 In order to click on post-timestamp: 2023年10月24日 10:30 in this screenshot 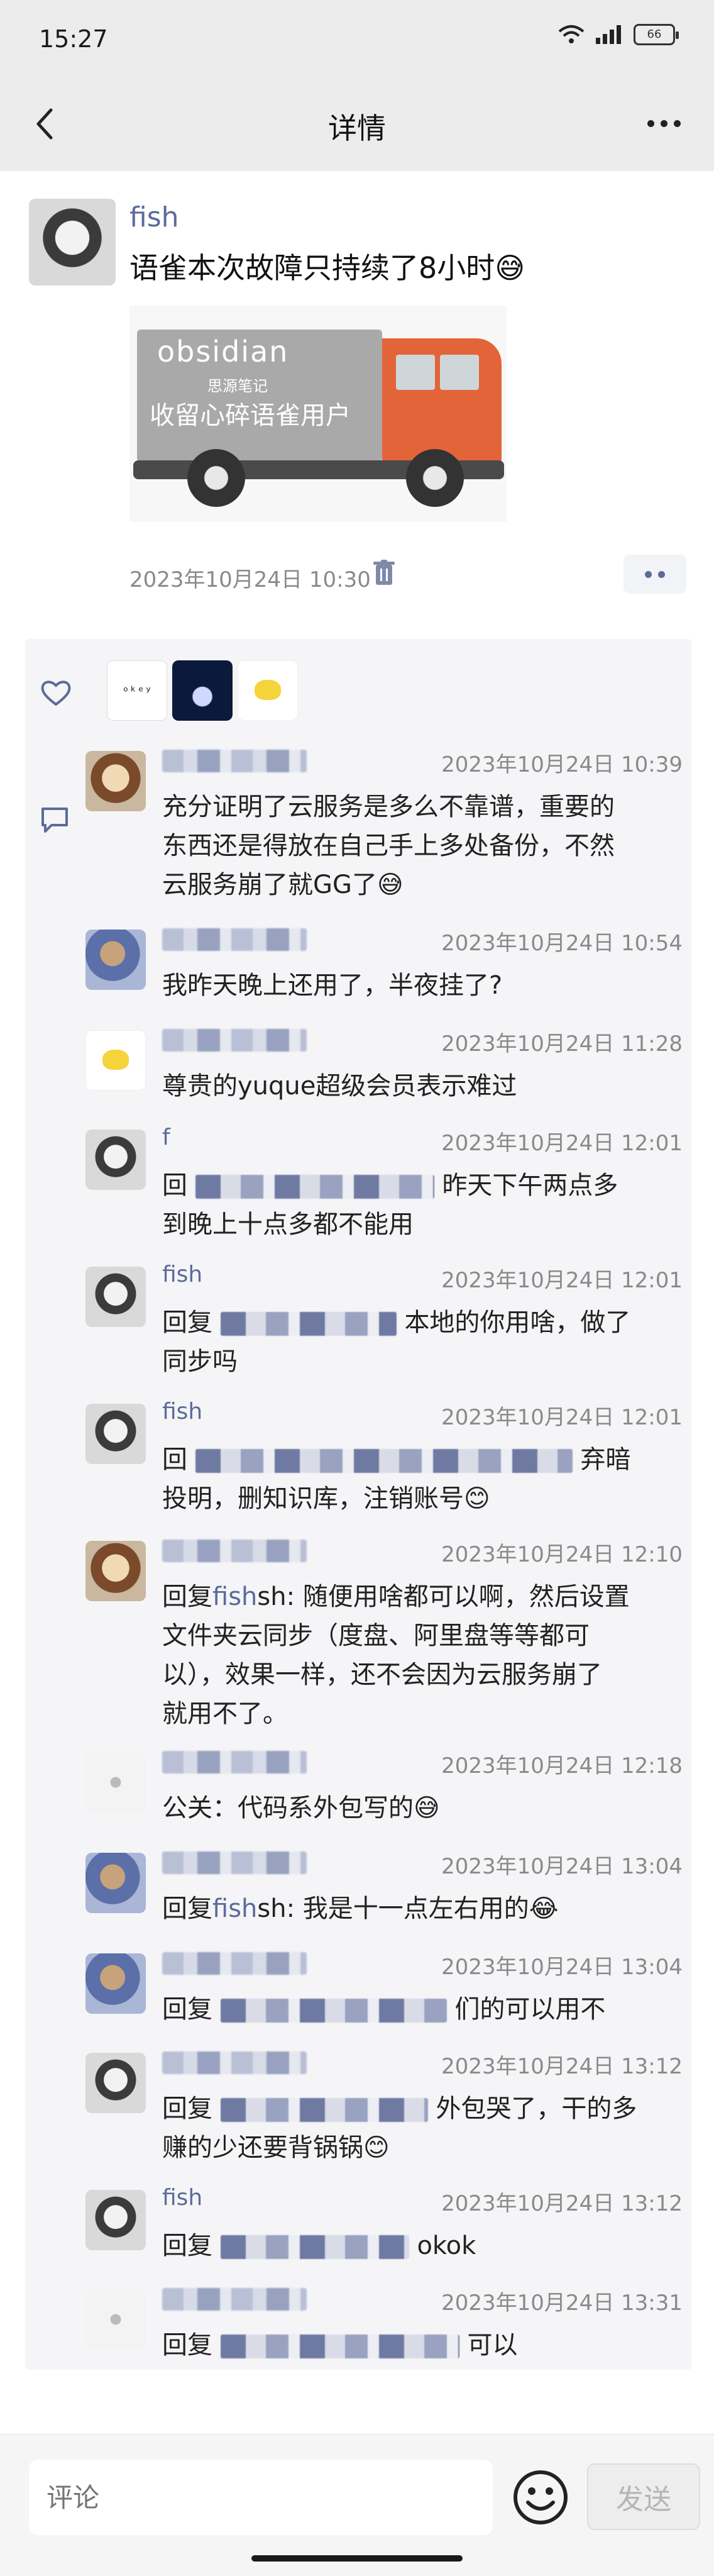, I will do `click(250, 579)`.